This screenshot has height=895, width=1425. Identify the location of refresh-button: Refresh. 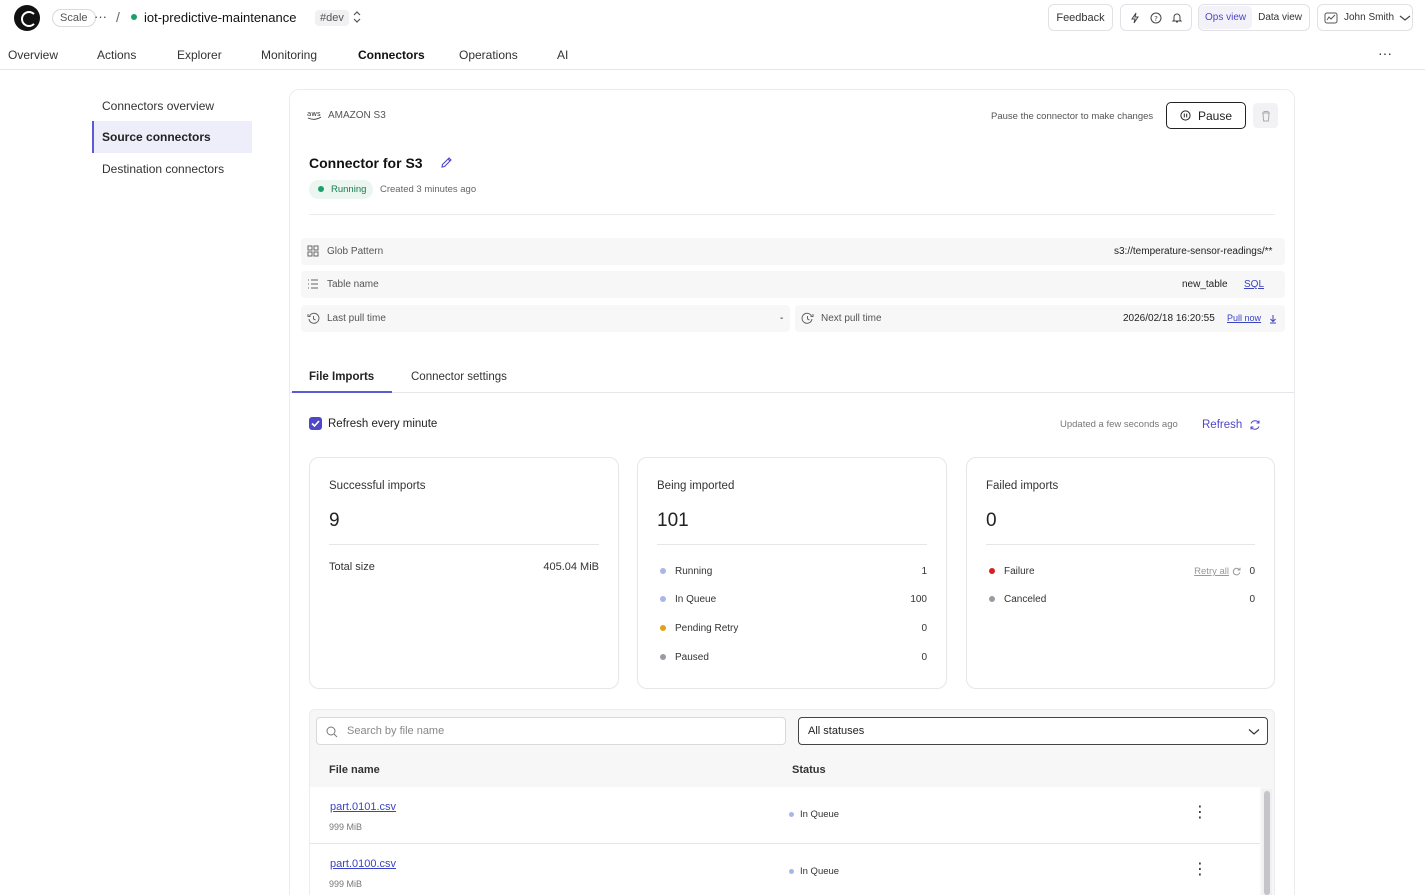
(1231, 425).